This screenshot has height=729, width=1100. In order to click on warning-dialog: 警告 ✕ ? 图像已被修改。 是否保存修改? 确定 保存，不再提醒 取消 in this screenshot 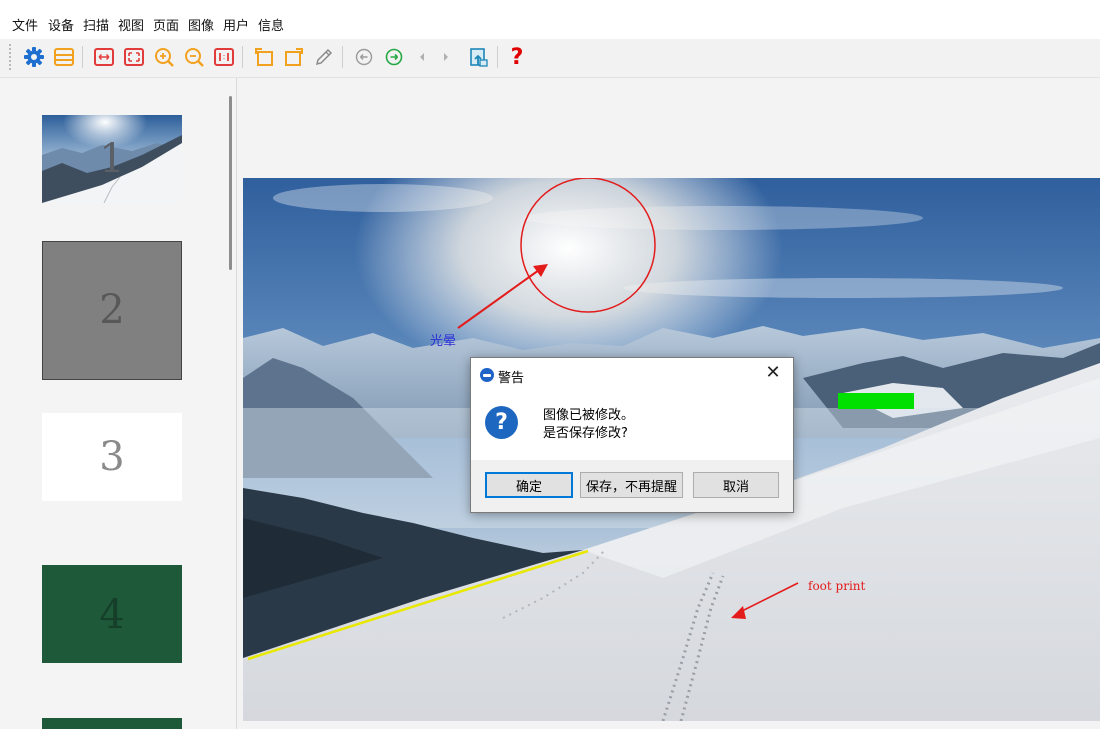, I will do `click(632, 435)`.